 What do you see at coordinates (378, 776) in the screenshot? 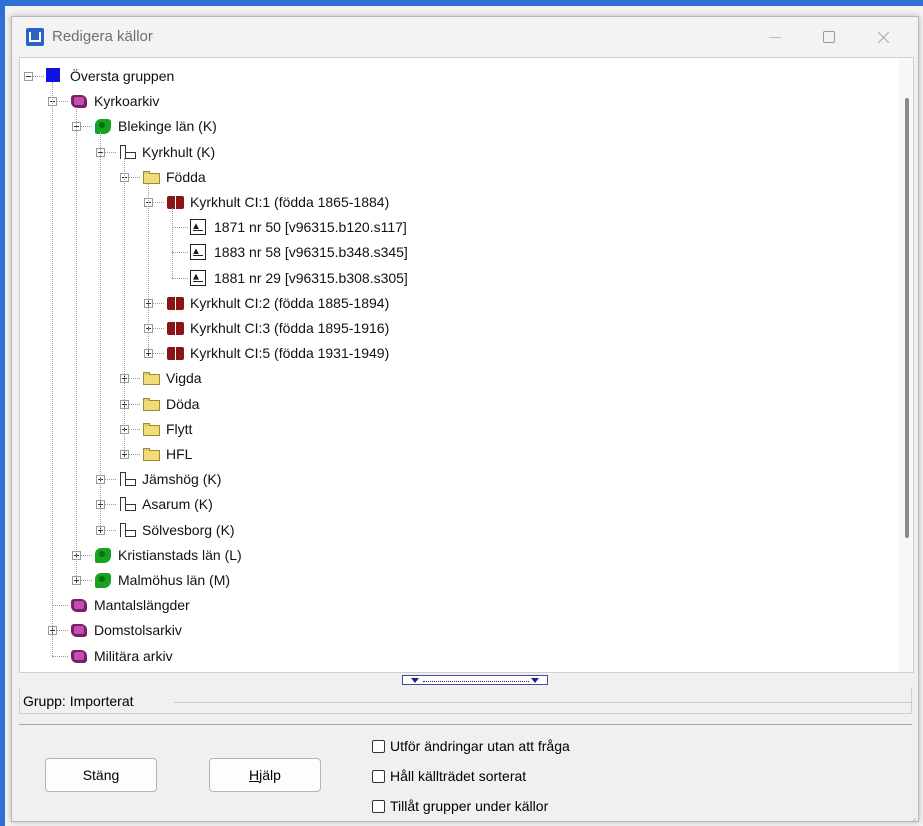
I see `checkbox-keep-tree-sorted` at bounding box center [378, 776].